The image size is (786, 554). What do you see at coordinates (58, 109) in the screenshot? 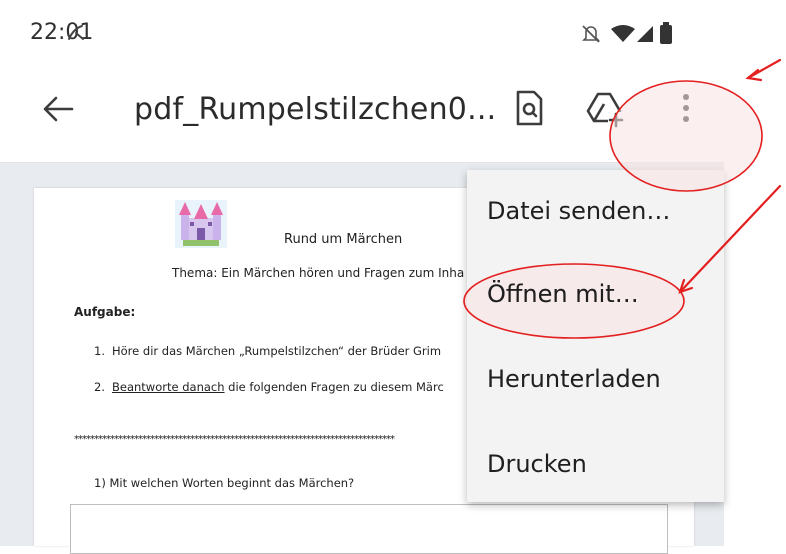
I see `back-arrow-icon` at bounding box center [58, 109].